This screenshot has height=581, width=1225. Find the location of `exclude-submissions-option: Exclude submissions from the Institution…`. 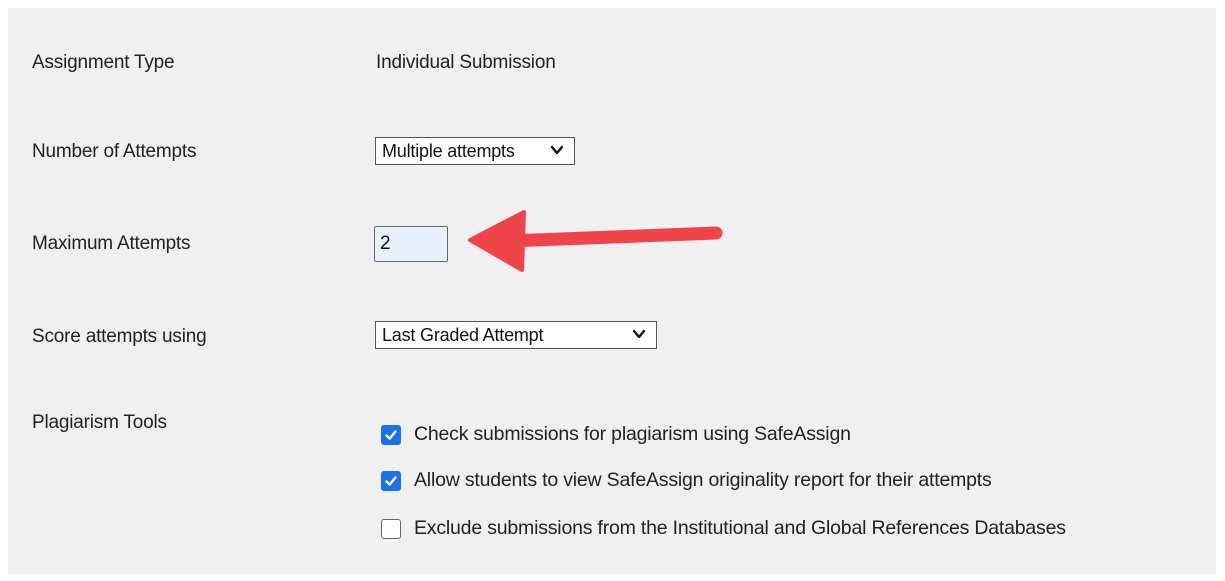

exclude-submissions-option: Exclude submissions from the Institution… is located at coordinates (723, 528).